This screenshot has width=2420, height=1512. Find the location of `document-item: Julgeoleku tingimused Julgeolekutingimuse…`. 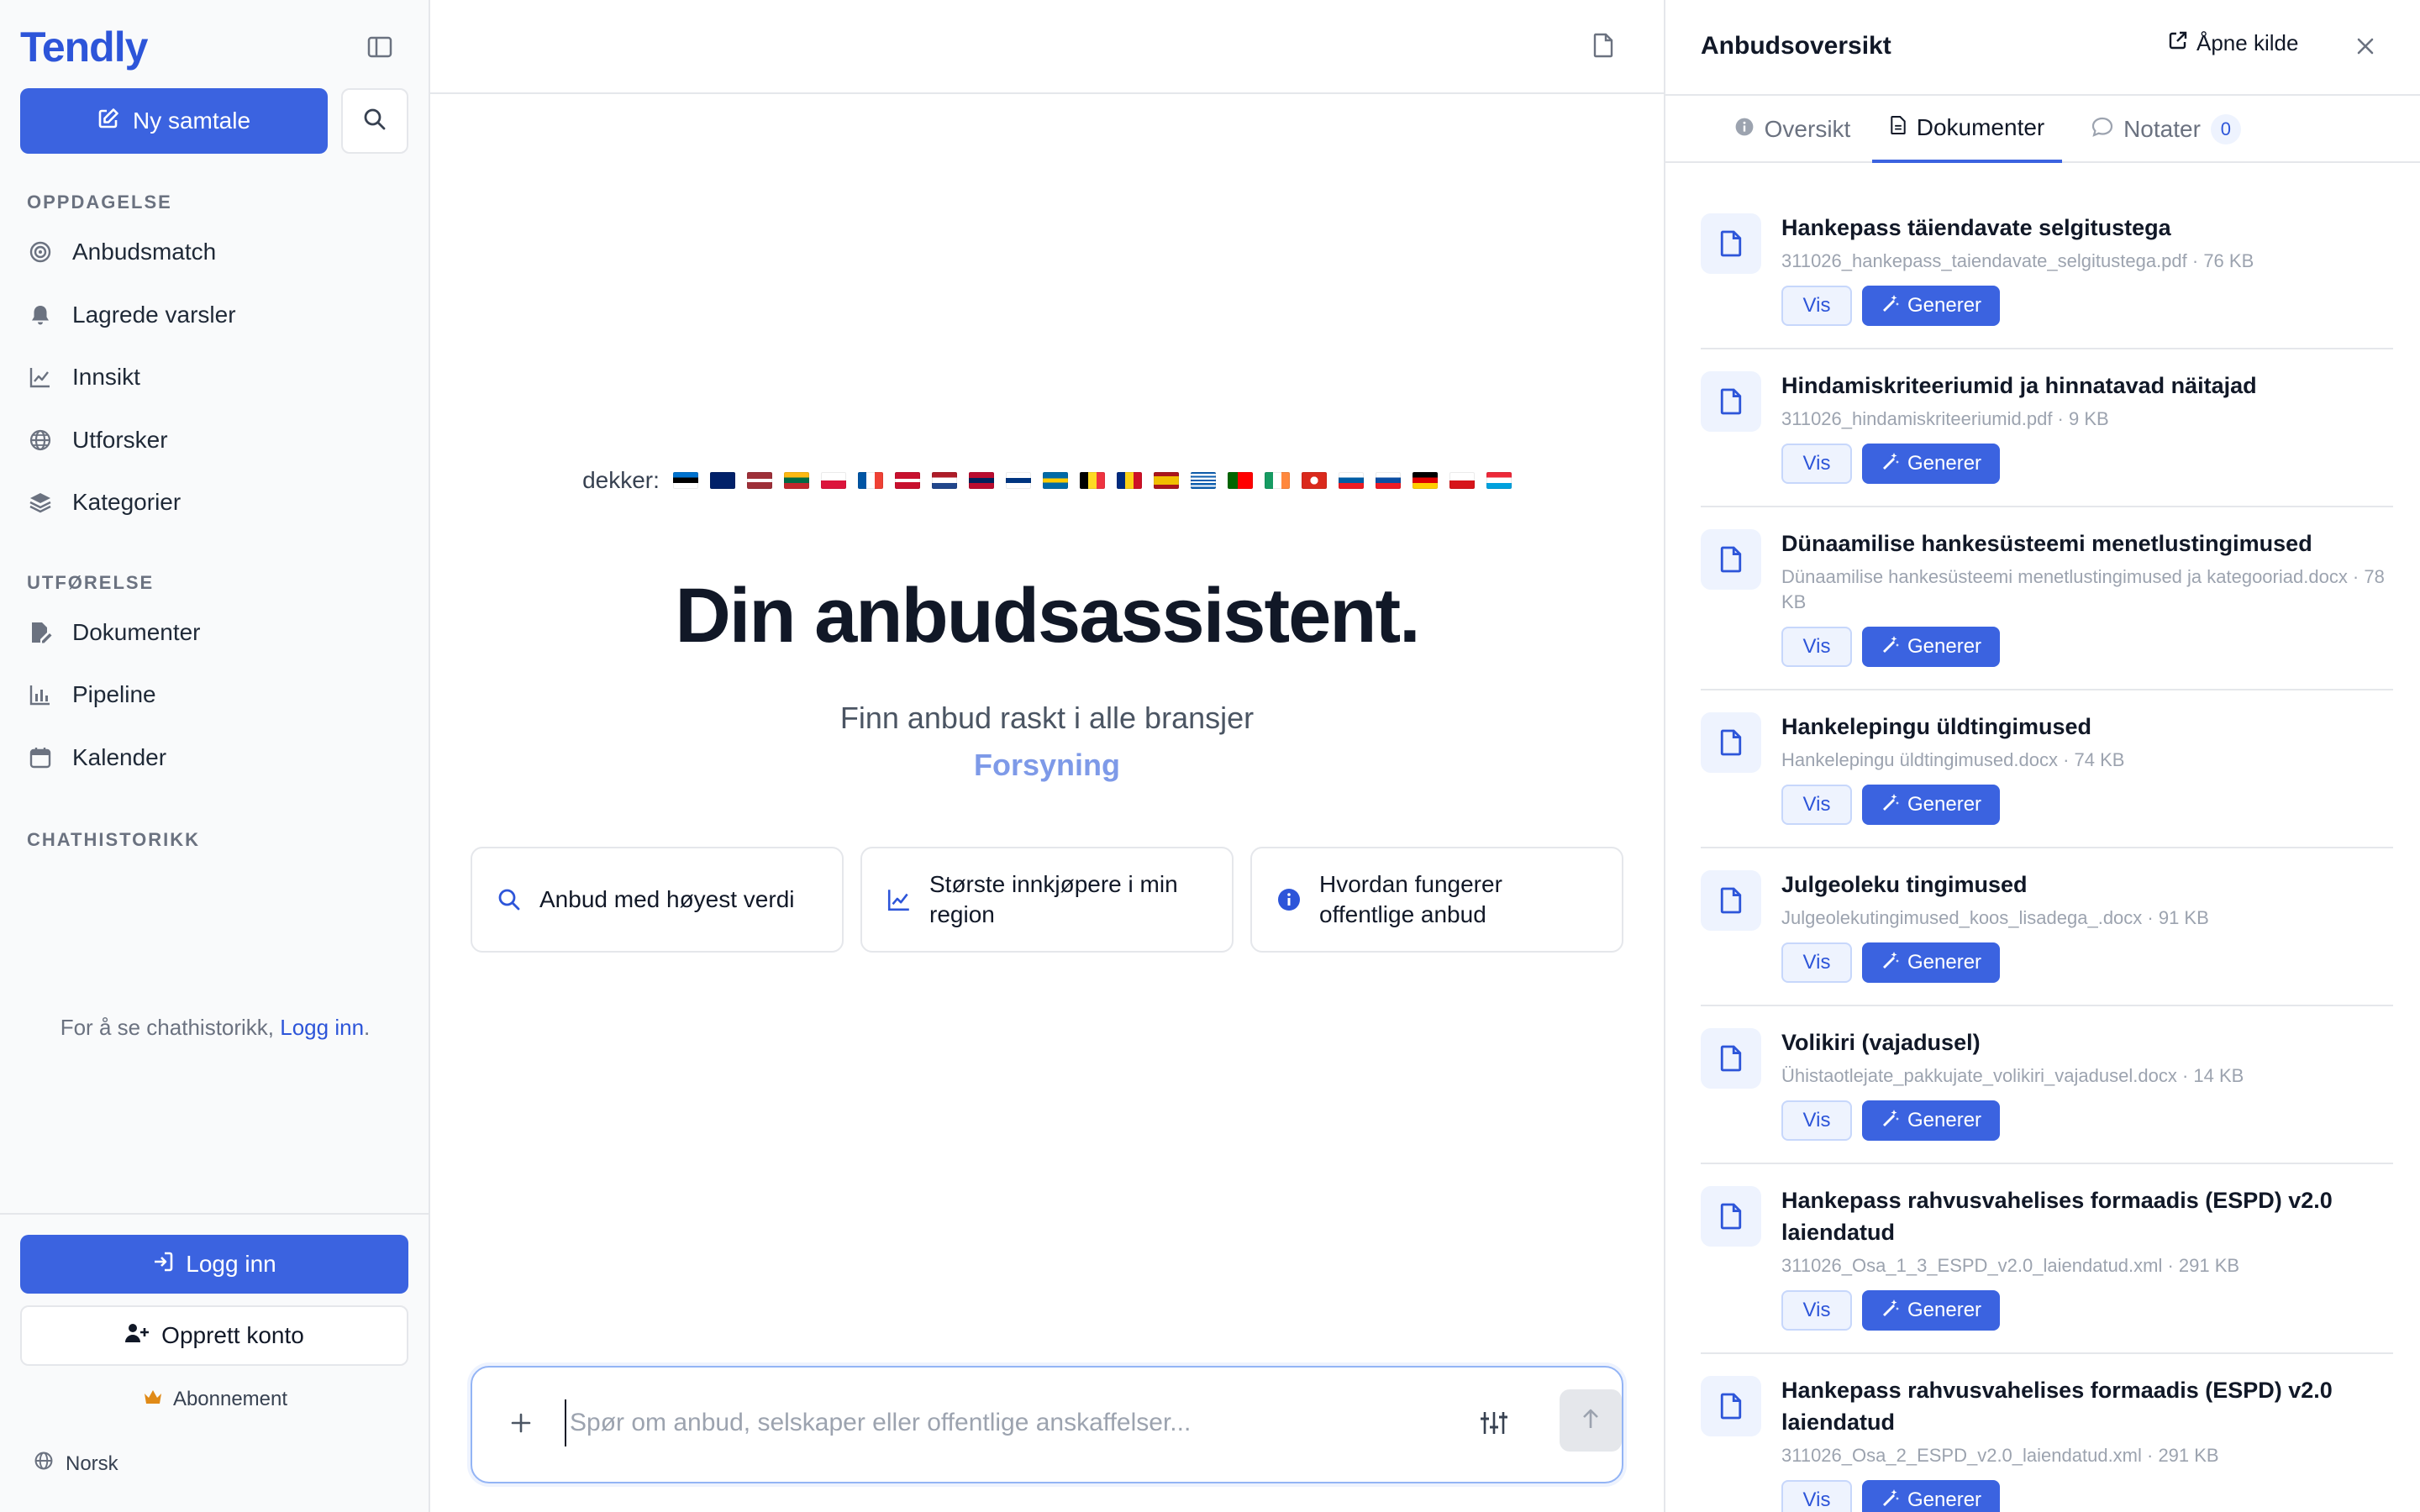

document-item: Julgeoleku tingimused Julgeolekutingimuse… is located at coordinates (2047, 927).